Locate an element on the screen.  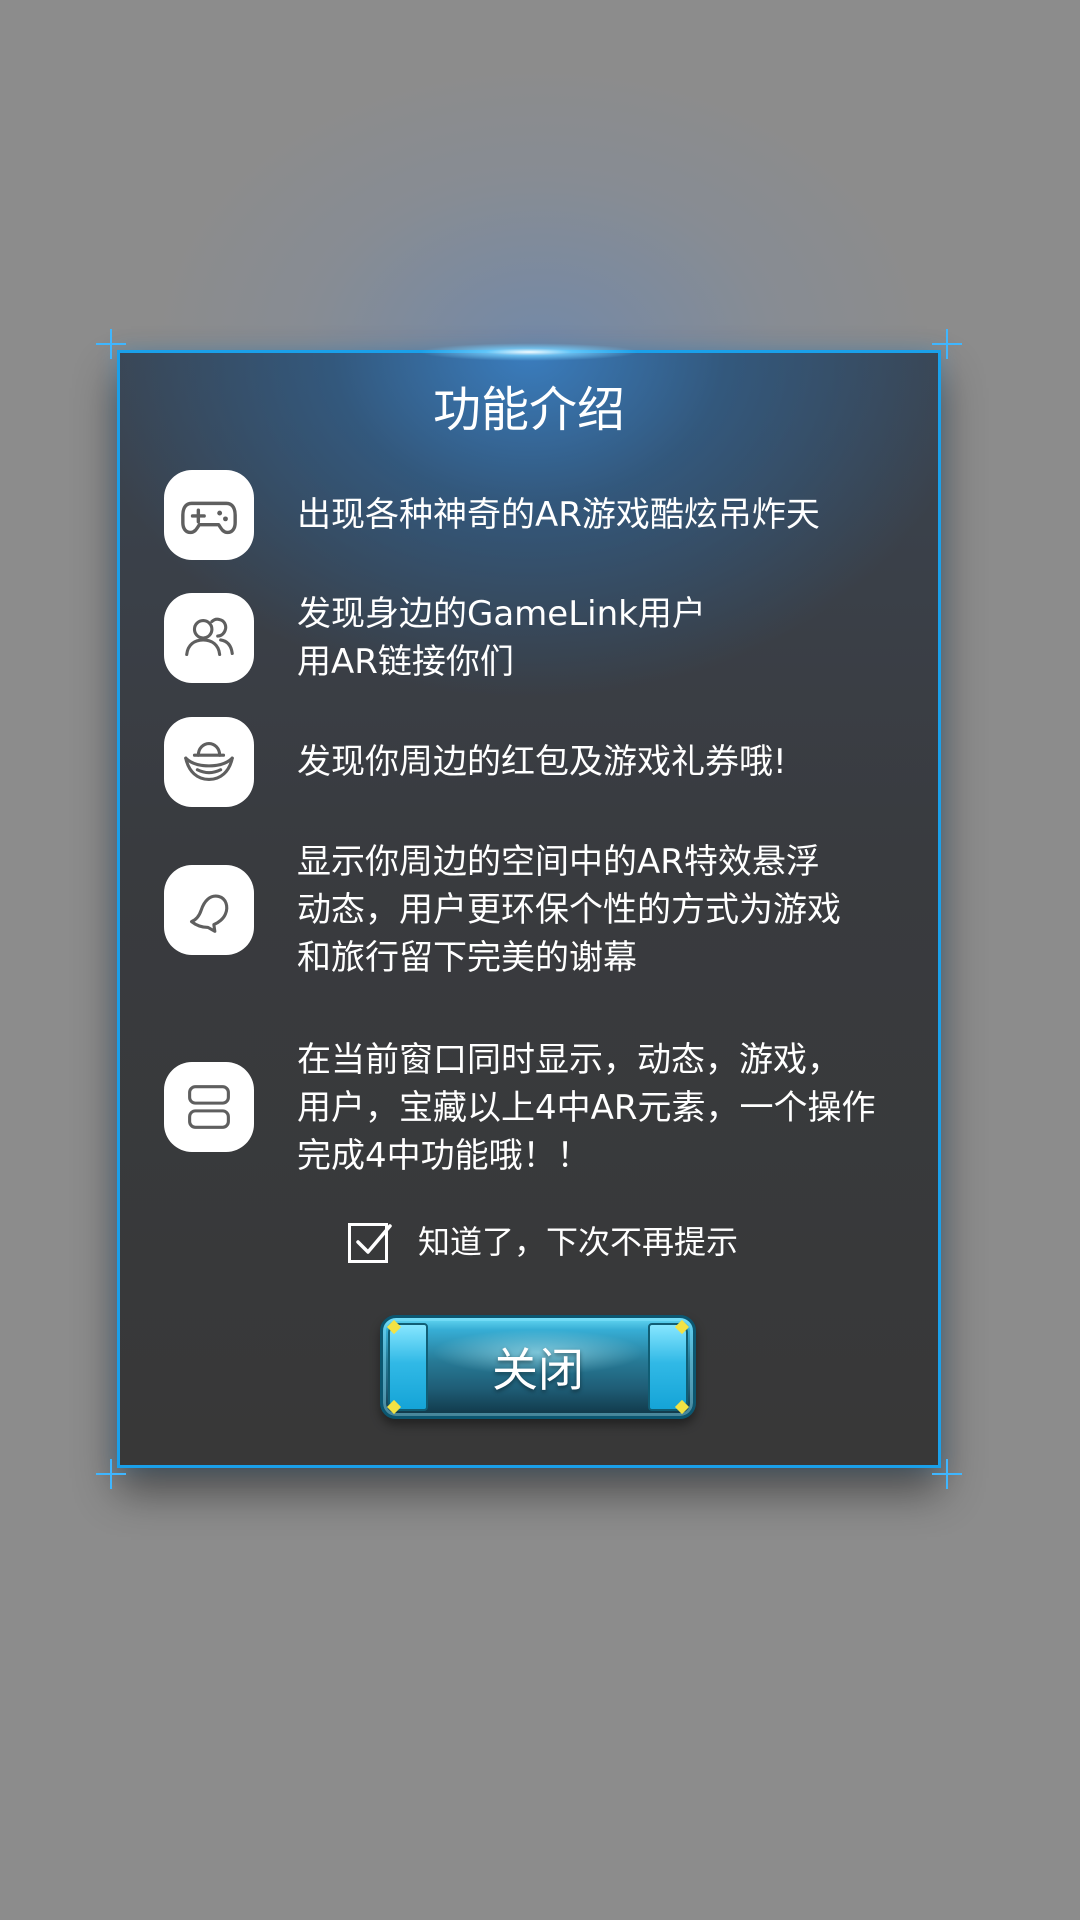
feature-red-packets: 发现你周边的红包及游戏礼券哦! is located at coordinates (607, 762).